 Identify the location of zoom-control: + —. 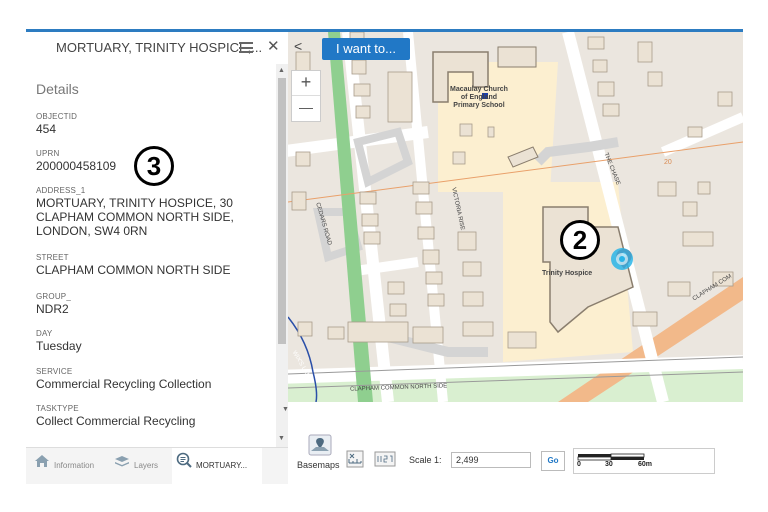
(306, 96).